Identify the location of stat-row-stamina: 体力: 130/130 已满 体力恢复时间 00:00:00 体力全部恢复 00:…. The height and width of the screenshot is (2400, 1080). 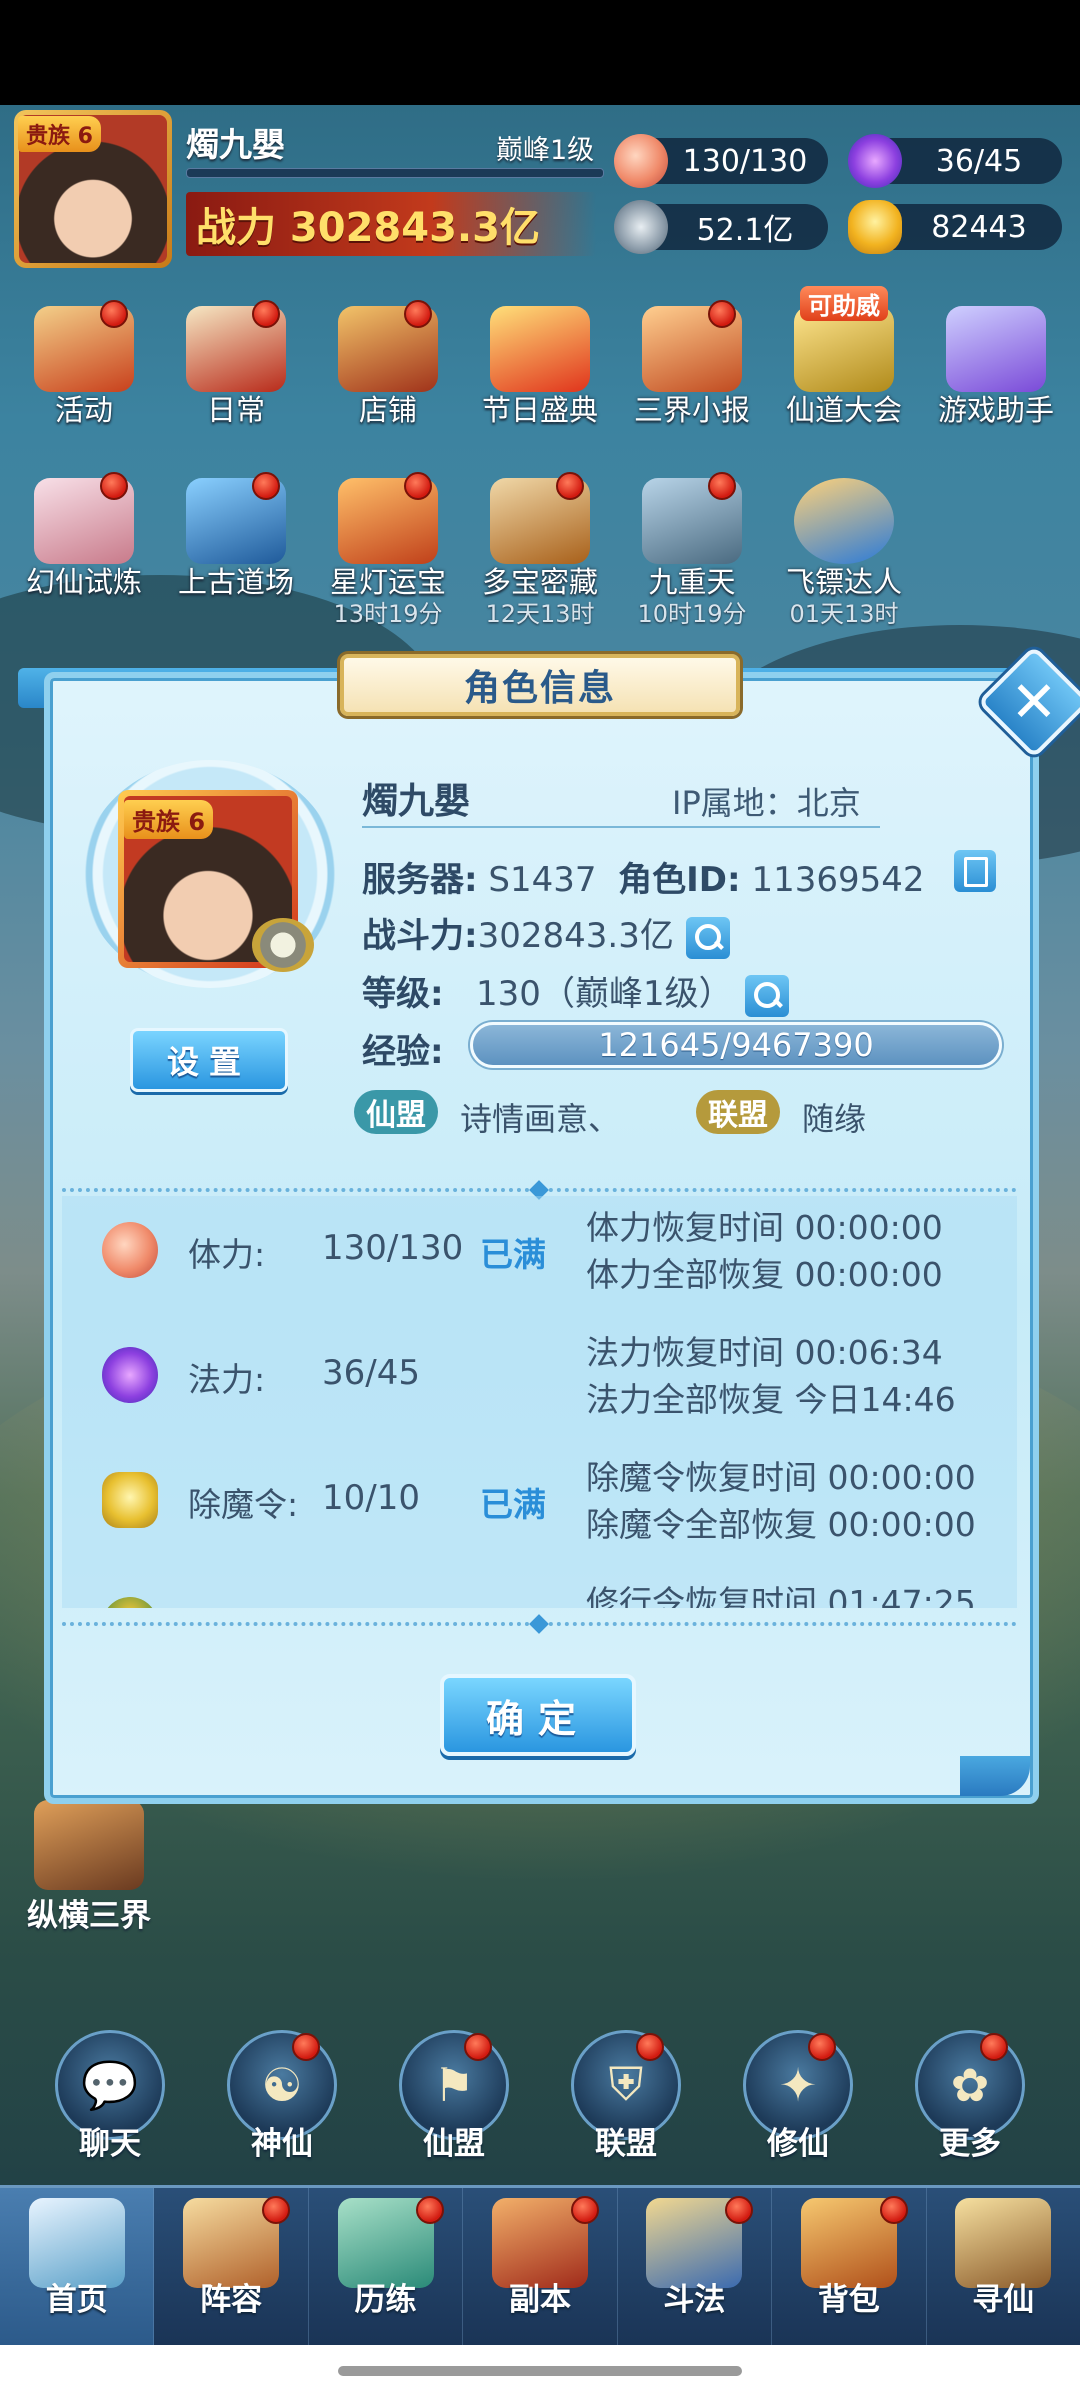
(539, 1251).